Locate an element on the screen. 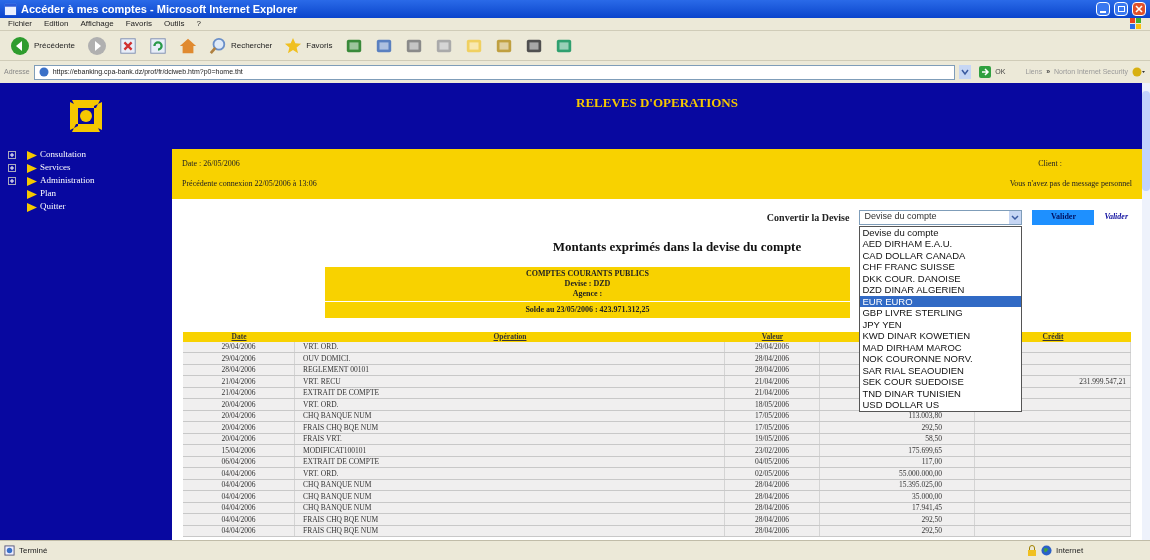 The width and height of the screenshot is (1150, 560). account-currency: Devise : DZD is located at coordinates (587, 283).